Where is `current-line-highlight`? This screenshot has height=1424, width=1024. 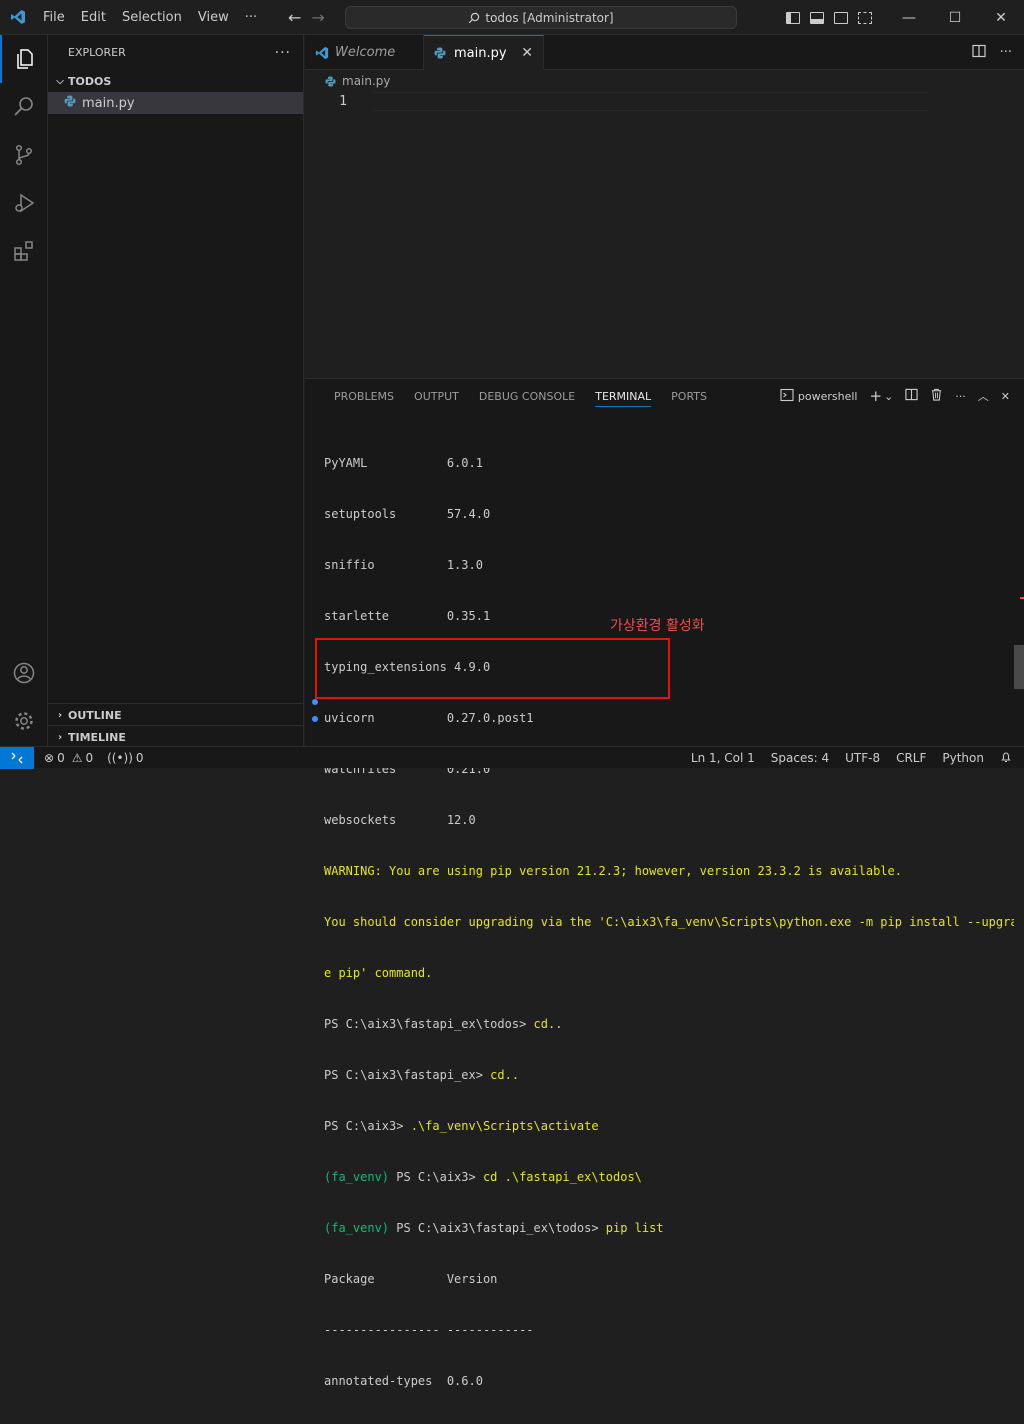 current-line-highlight is located at coordinates (651, 101).